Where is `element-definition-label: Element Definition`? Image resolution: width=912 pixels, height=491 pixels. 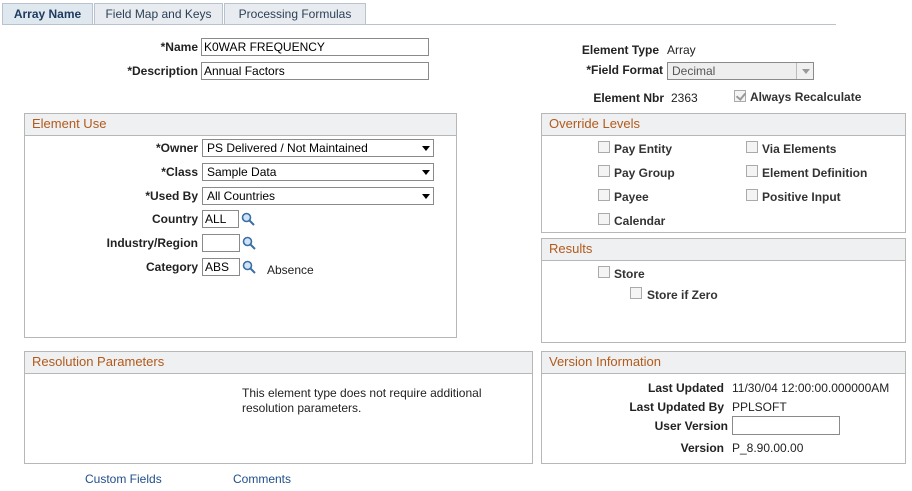 element-definition-label: Element Definition is located at coordinates (815, 173).